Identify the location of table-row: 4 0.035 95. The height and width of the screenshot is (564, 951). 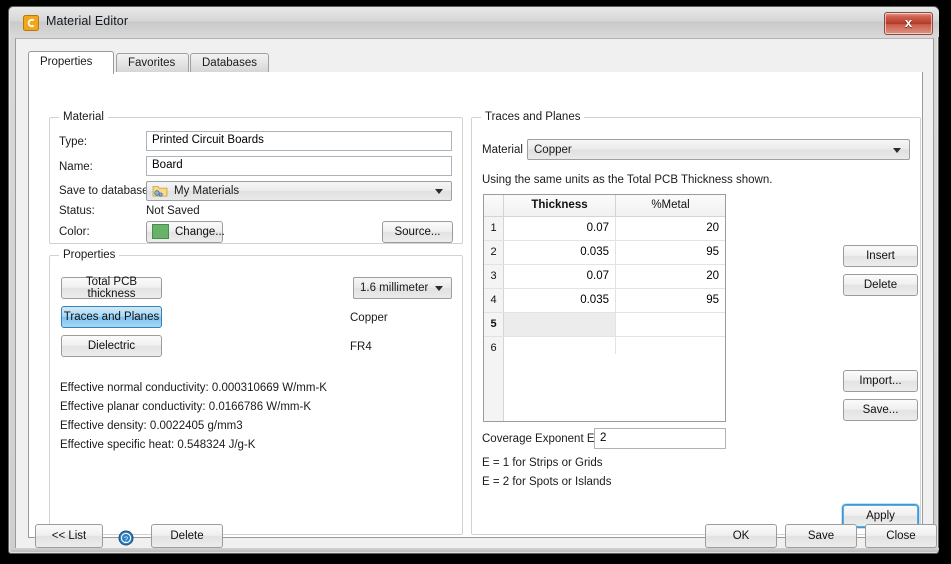
(604, 301).